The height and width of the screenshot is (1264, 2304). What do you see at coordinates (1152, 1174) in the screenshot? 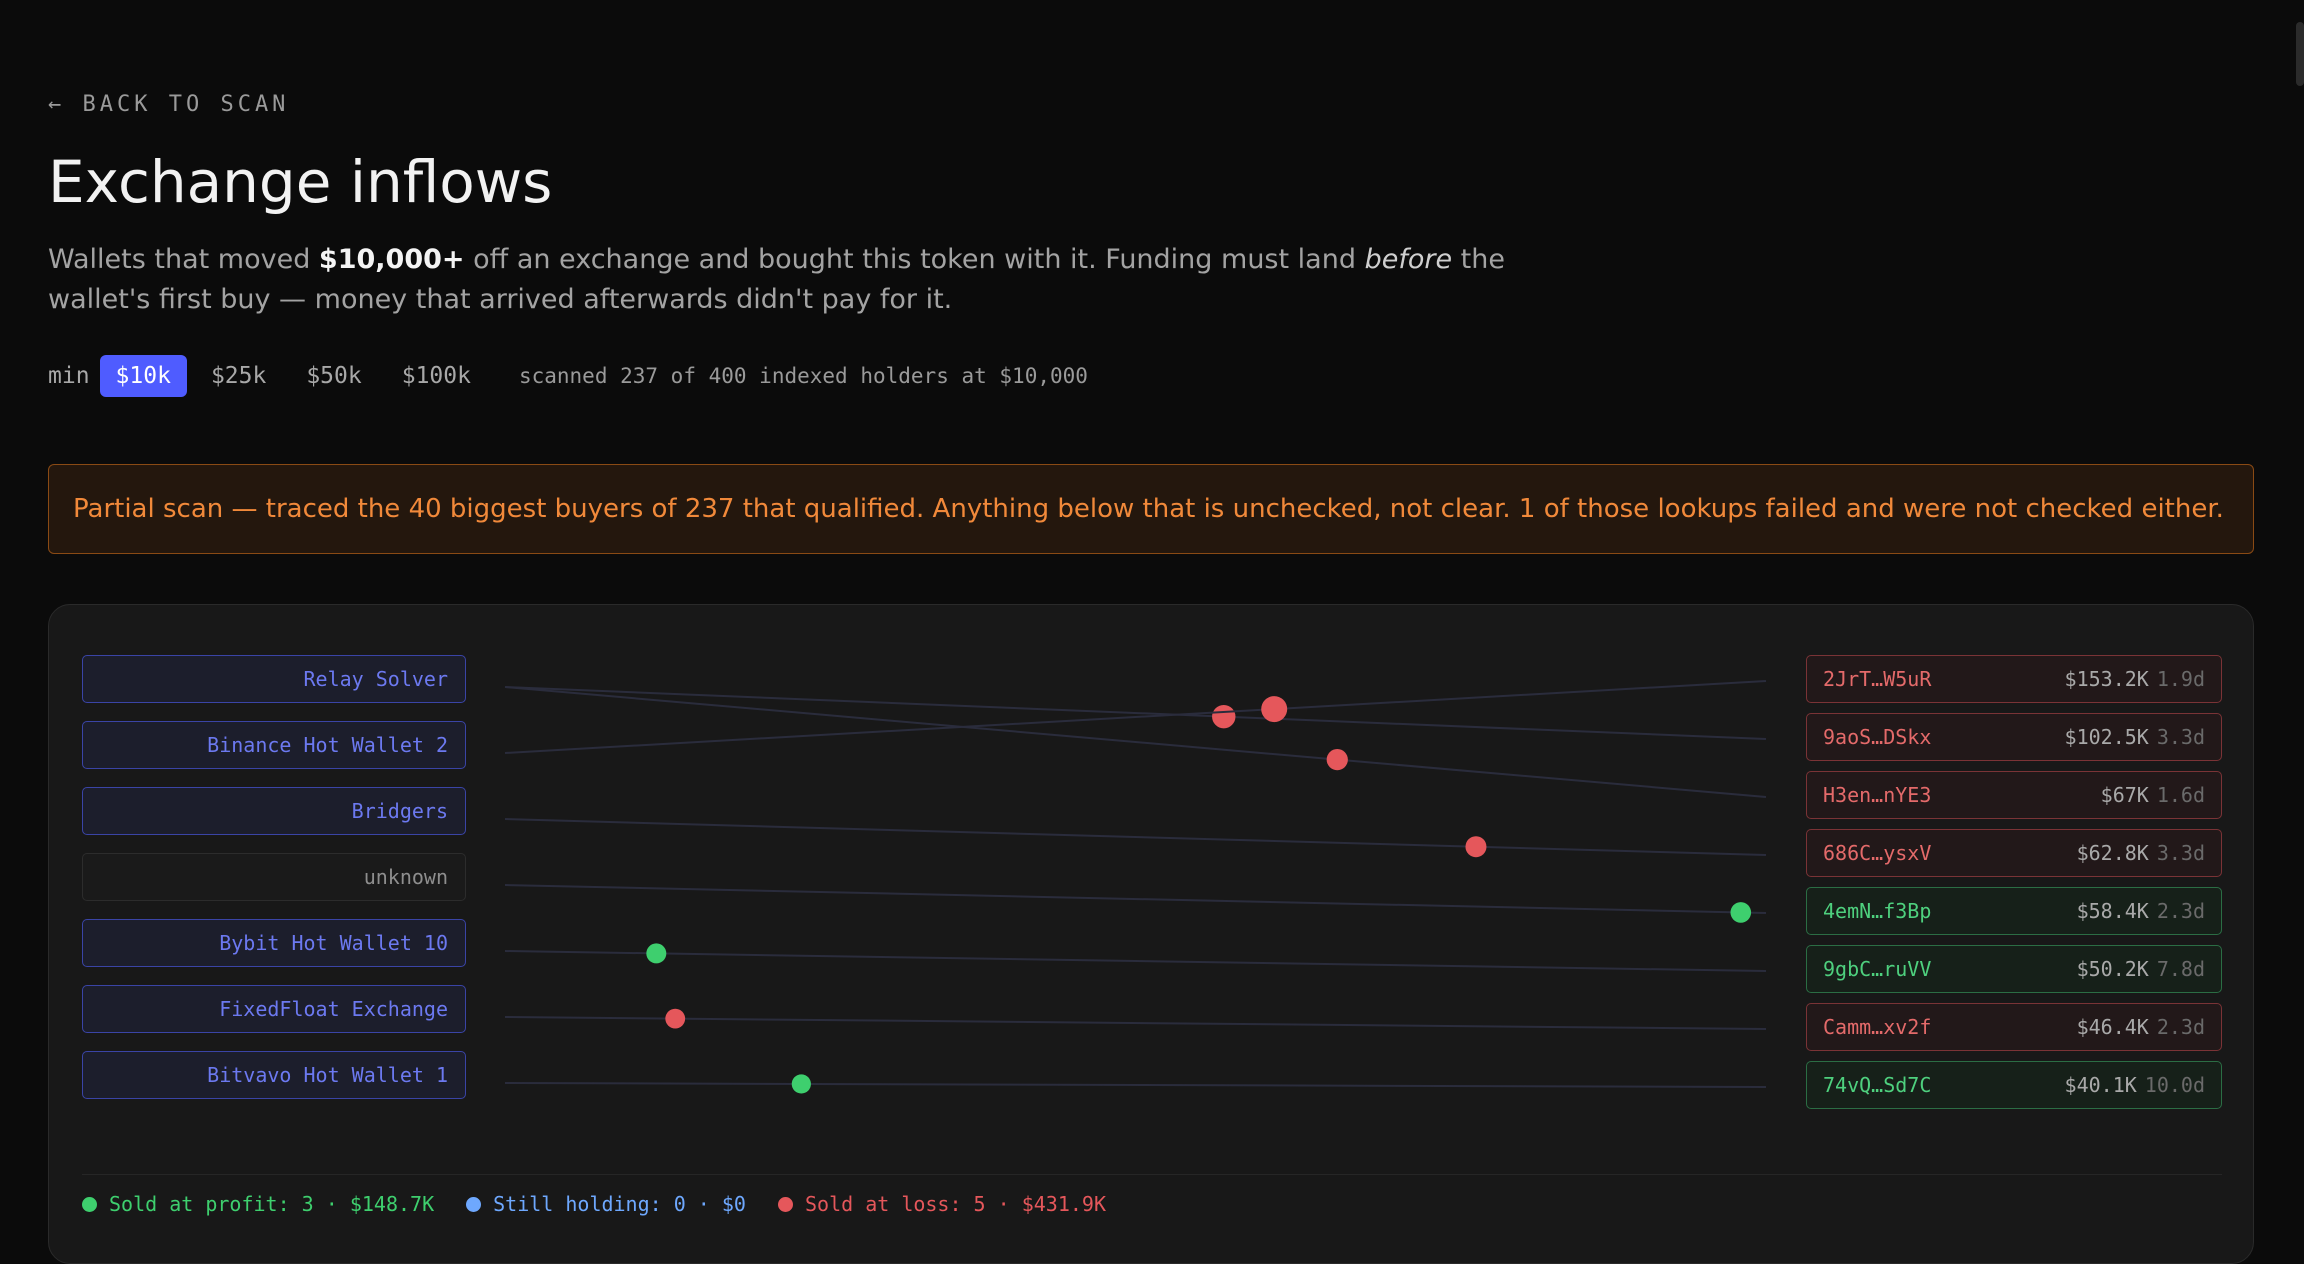
I see `legend-divider` at bounding box center [1152, 1174].